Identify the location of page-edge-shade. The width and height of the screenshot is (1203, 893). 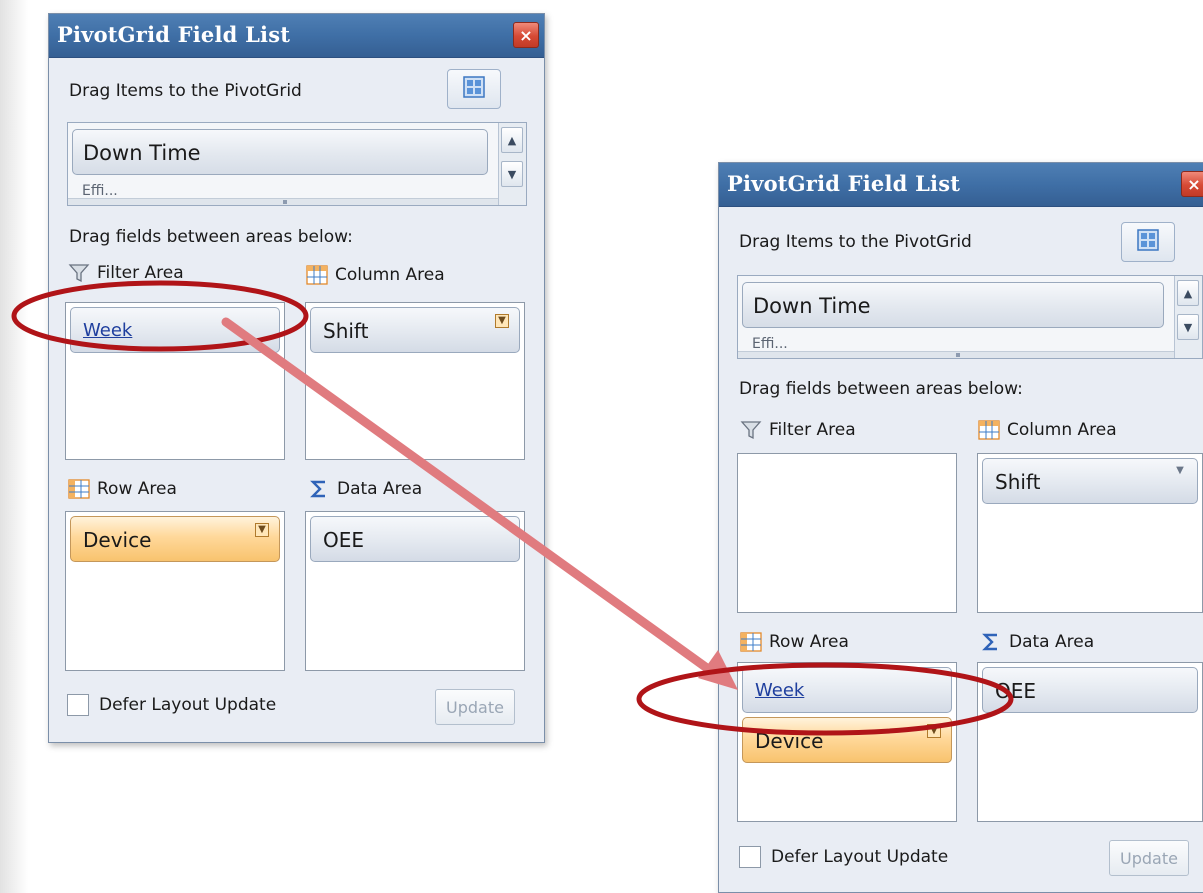
(14, 446).